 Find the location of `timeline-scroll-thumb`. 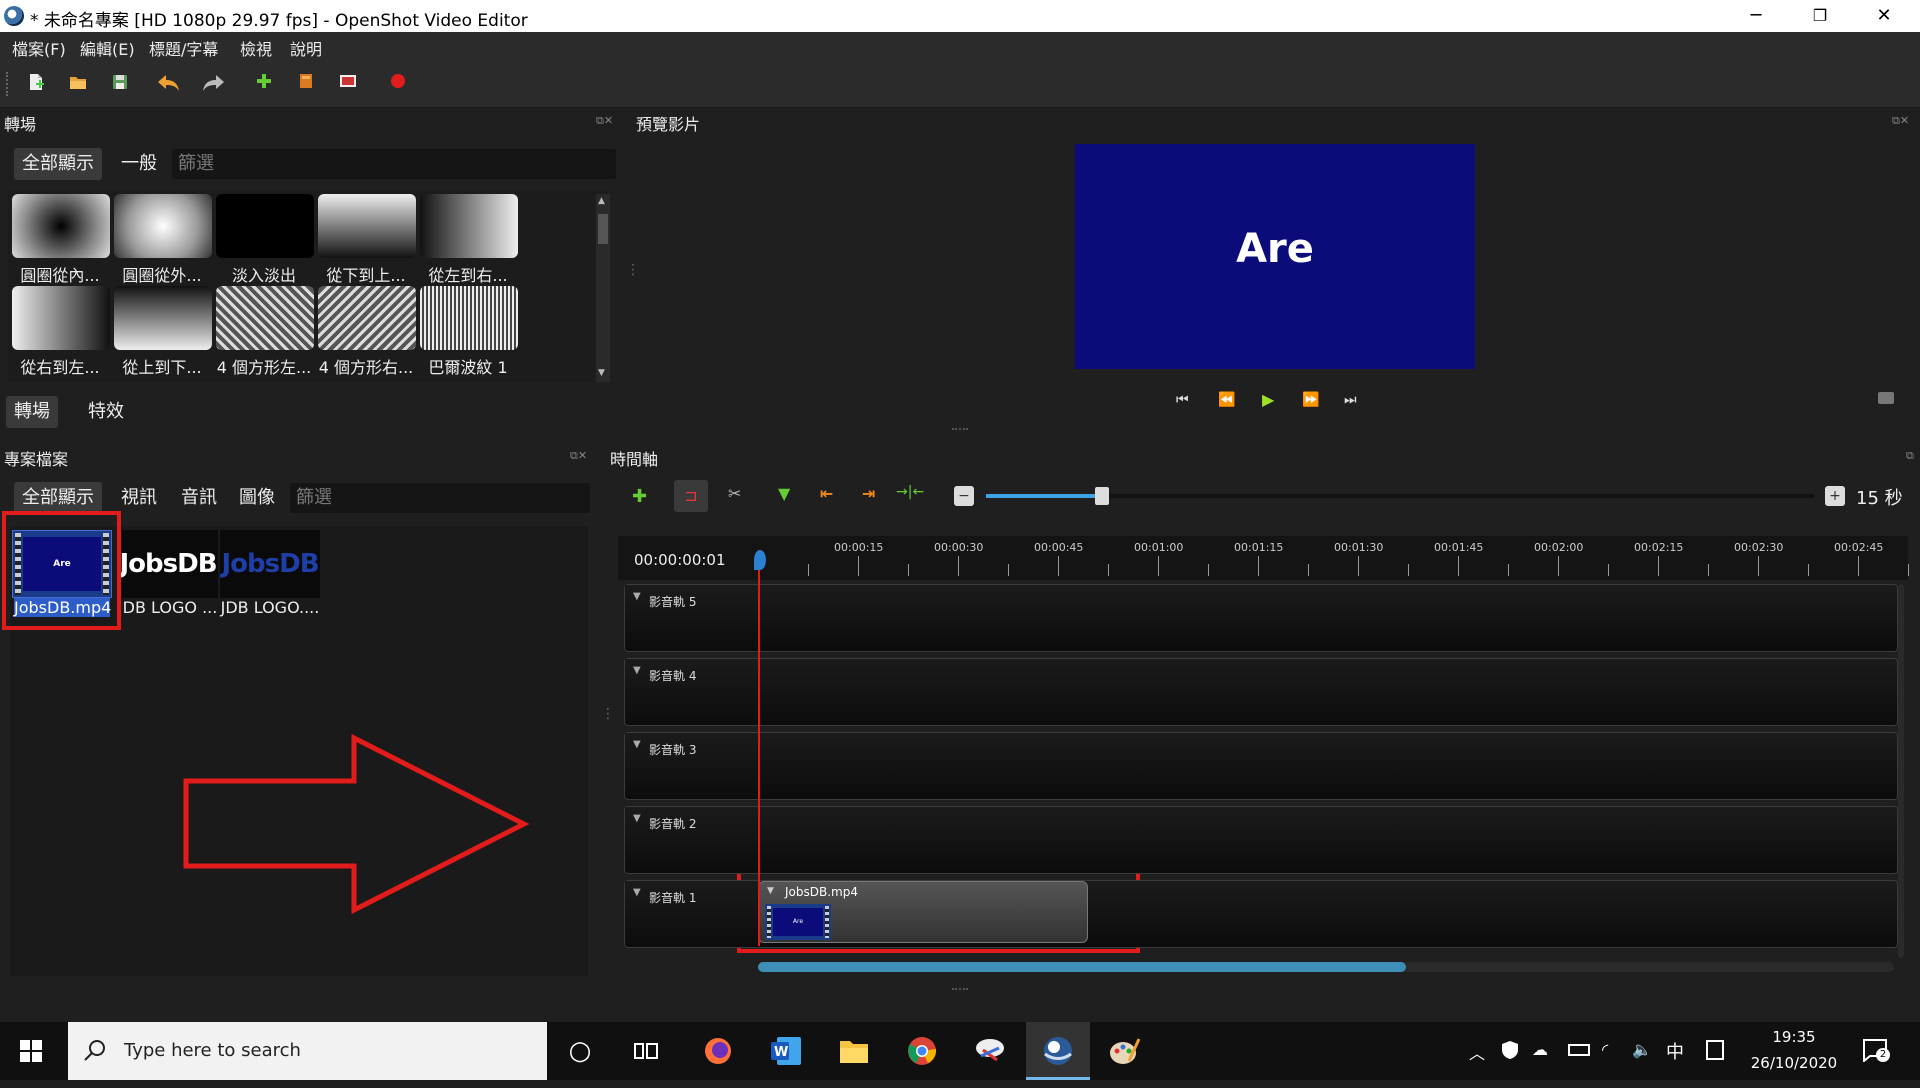

timeline-scroll-thumb is located at coordinates (1082, 967).